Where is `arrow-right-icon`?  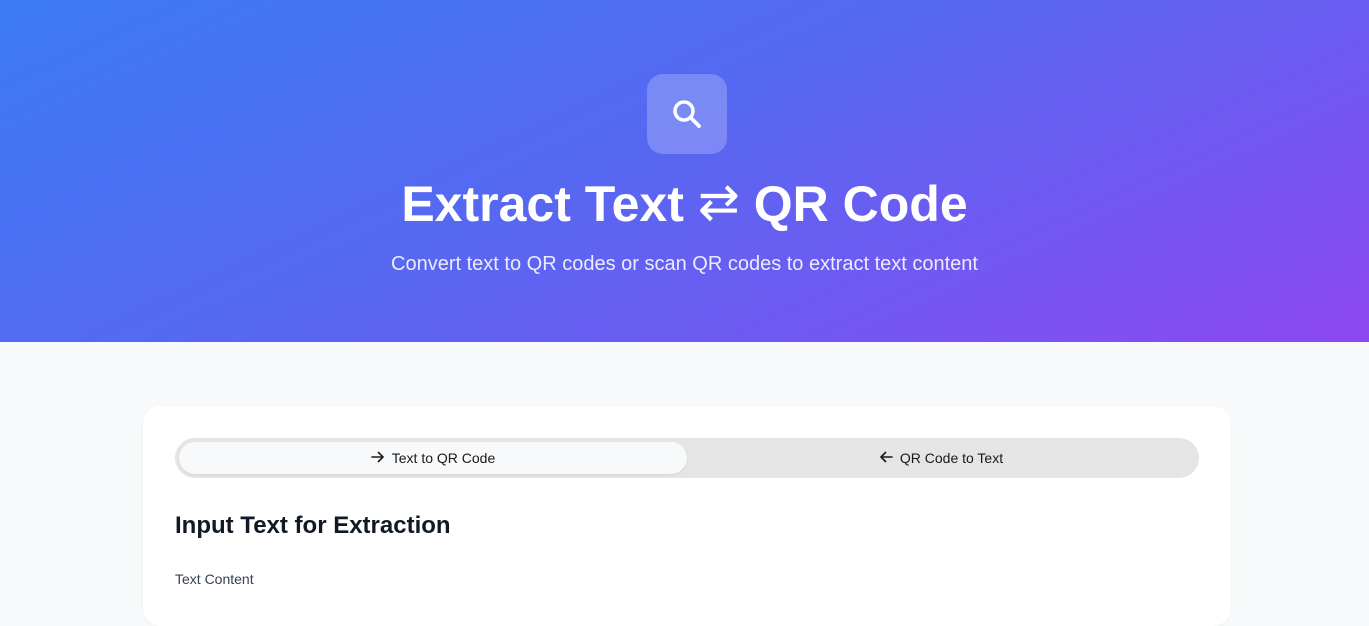 arrow-right-icon is located at coordinates (377, 458).